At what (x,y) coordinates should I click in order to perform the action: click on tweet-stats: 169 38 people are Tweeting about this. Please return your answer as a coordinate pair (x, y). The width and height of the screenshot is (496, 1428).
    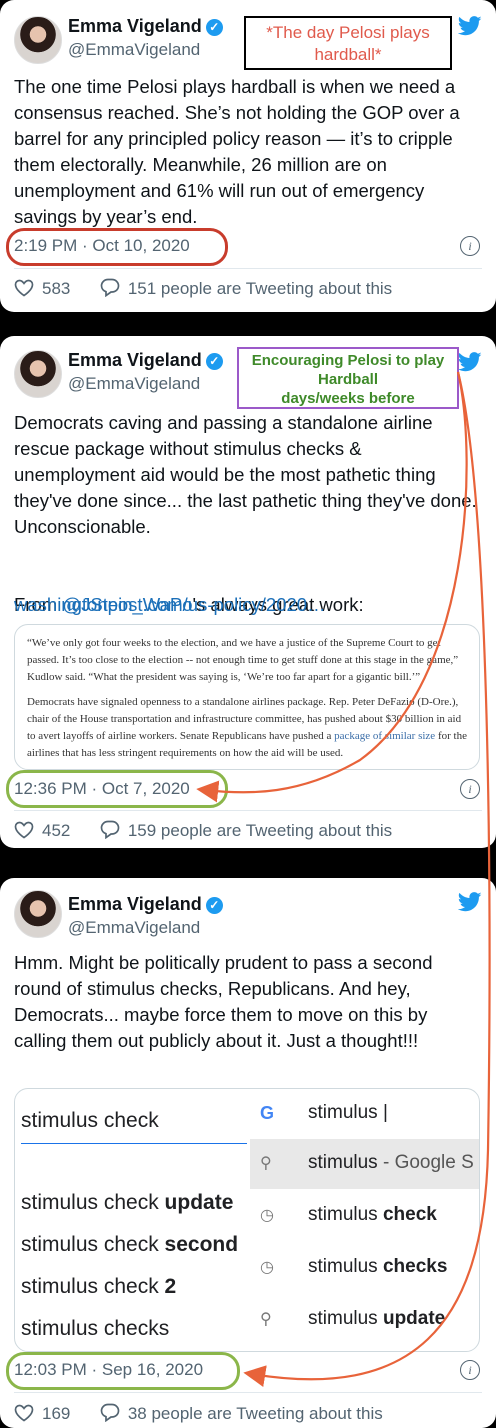
    Looking at the image, I should click on (198, 1413).